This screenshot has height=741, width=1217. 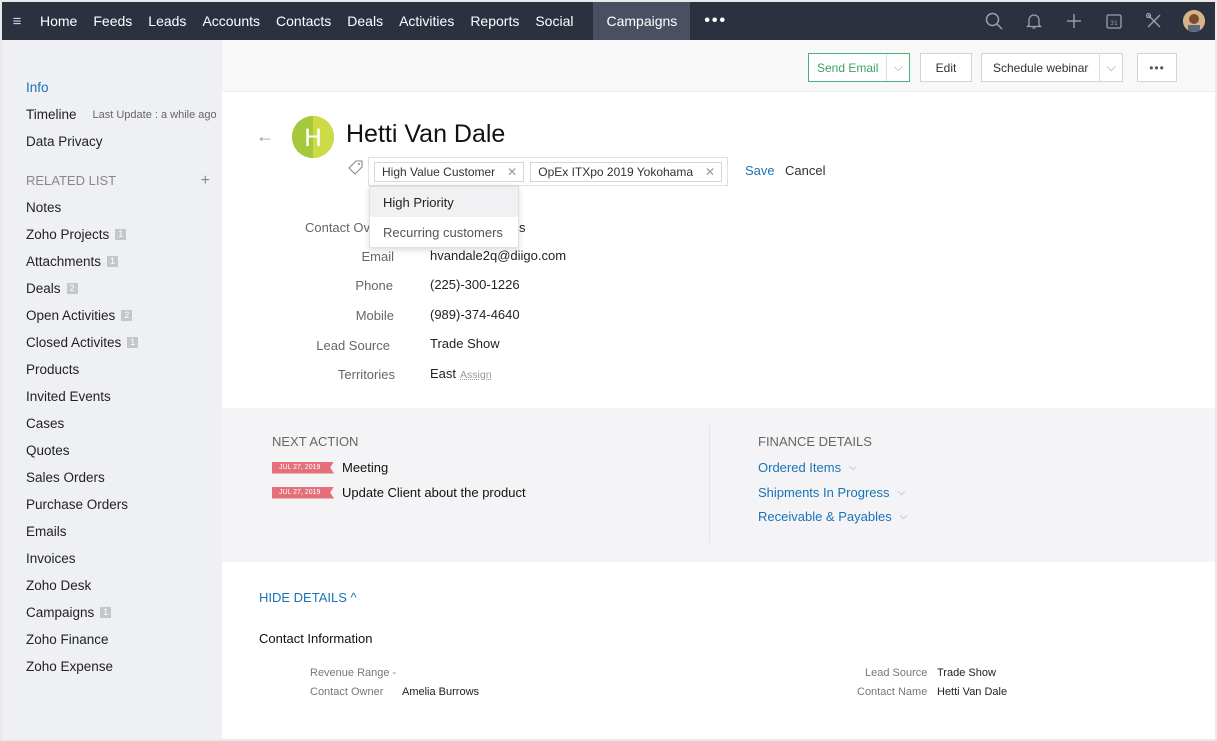 I want to click on sidebar-item-info: Info, so click(x=112, y=87).